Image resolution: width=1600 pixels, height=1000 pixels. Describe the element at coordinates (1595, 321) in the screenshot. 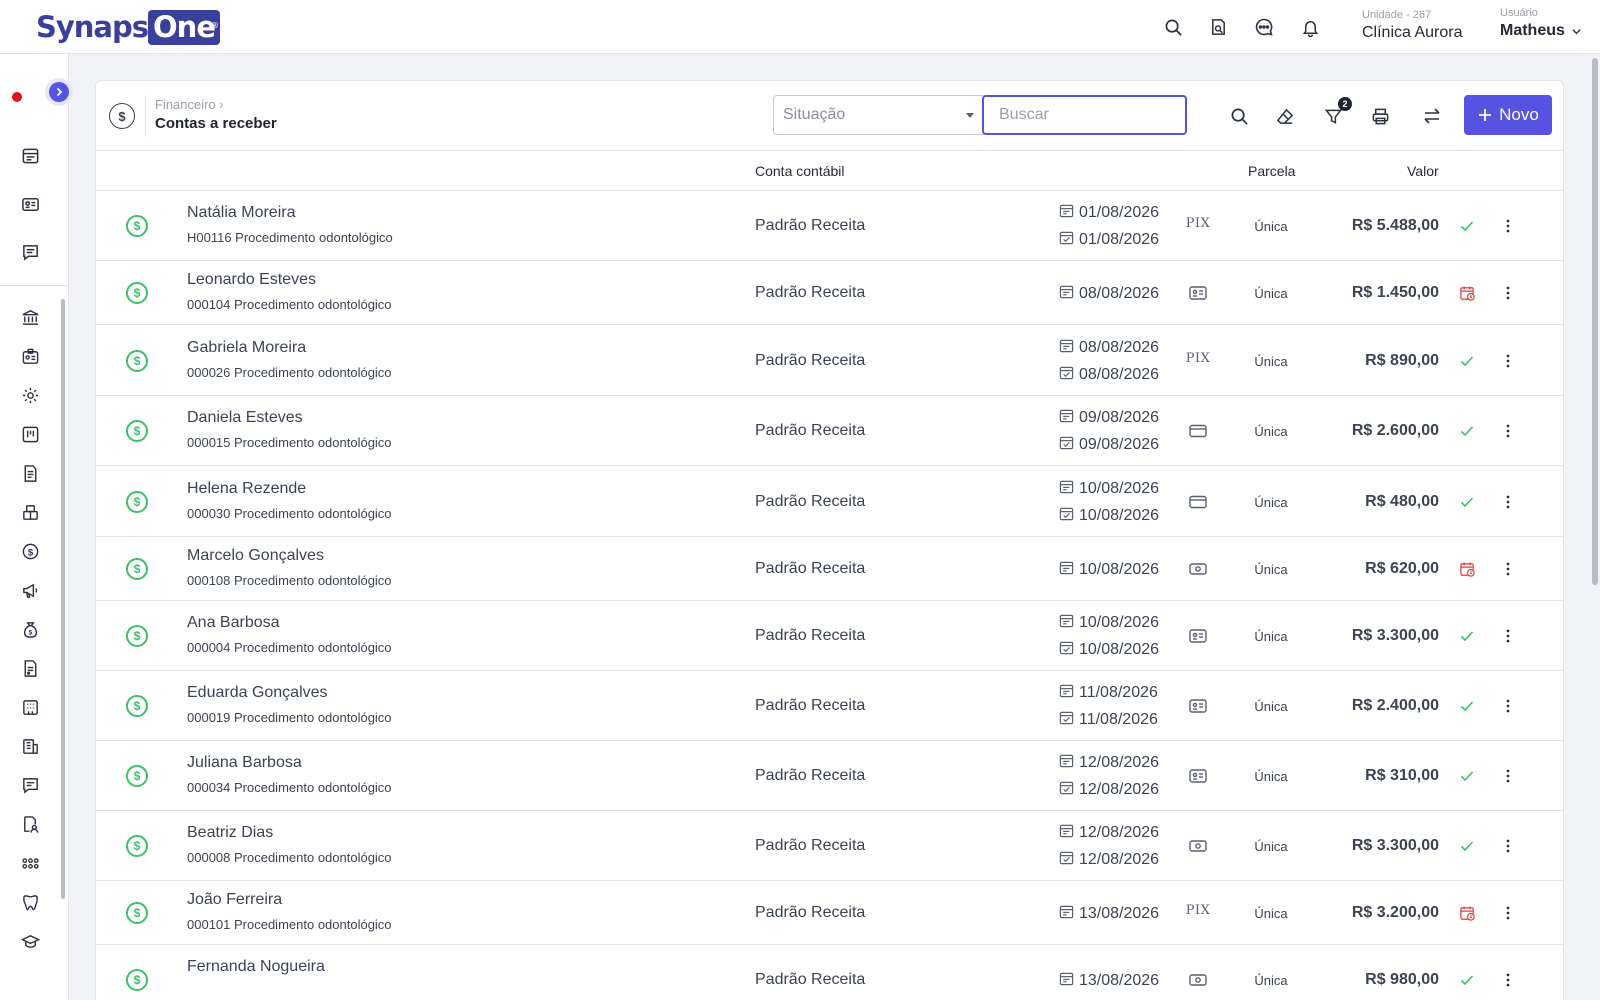

I see `page-scrollbar-thumb` at that location.